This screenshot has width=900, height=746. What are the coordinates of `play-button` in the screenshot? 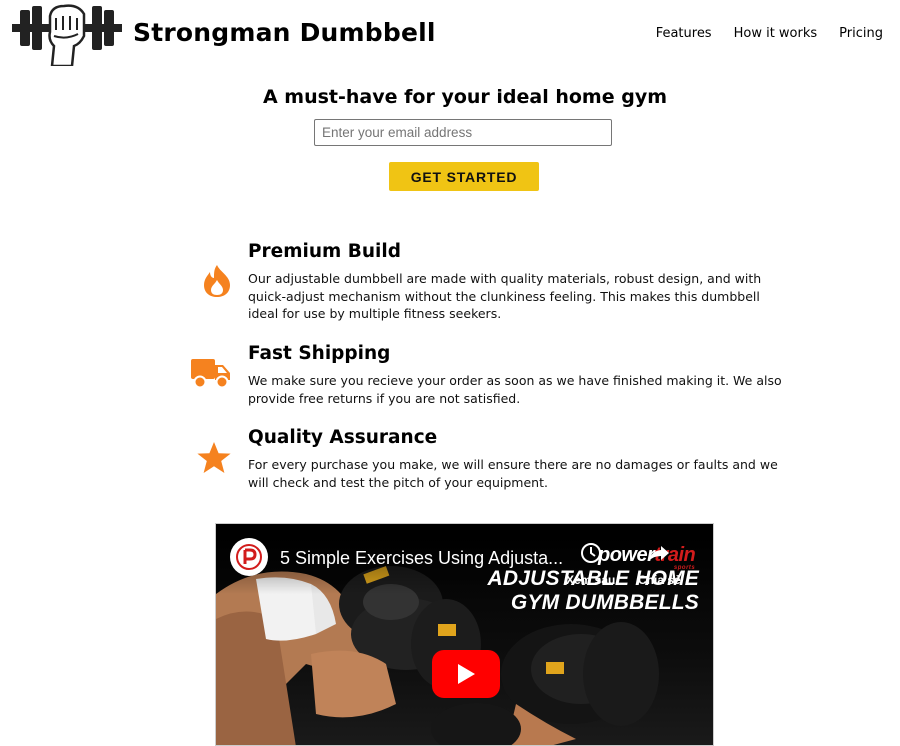 It's located at (466, 674).